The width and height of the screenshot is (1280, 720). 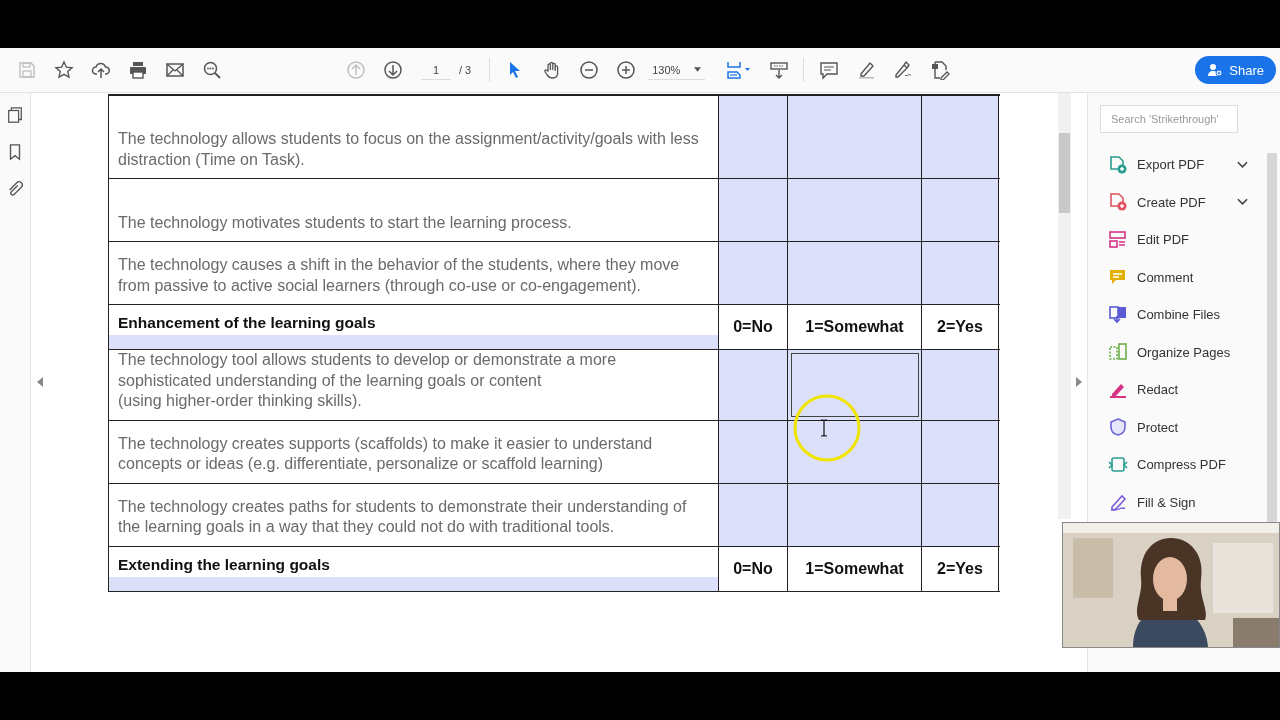 I want to click on share-button: Share, so click(x=1235, y=70).